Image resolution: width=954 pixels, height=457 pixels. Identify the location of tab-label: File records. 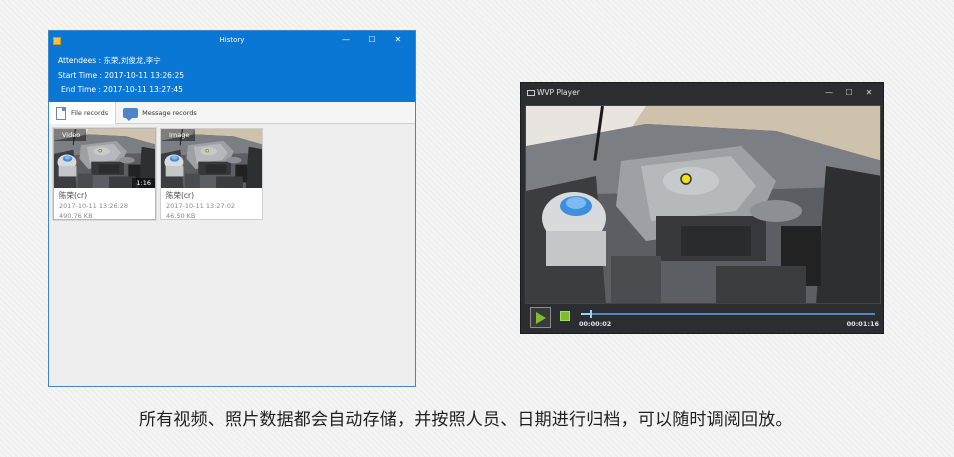
(90, 113).